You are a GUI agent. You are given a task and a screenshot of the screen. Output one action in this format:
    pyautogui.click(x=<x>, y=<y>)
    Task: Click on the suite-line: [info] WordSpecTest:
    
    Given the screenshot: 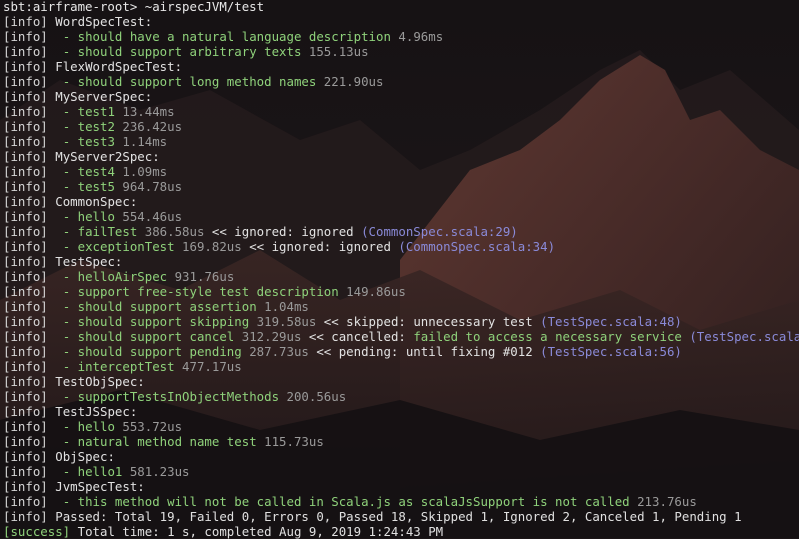 What is the action you would take?
    pyautogui.click(x=401, y=21)
    